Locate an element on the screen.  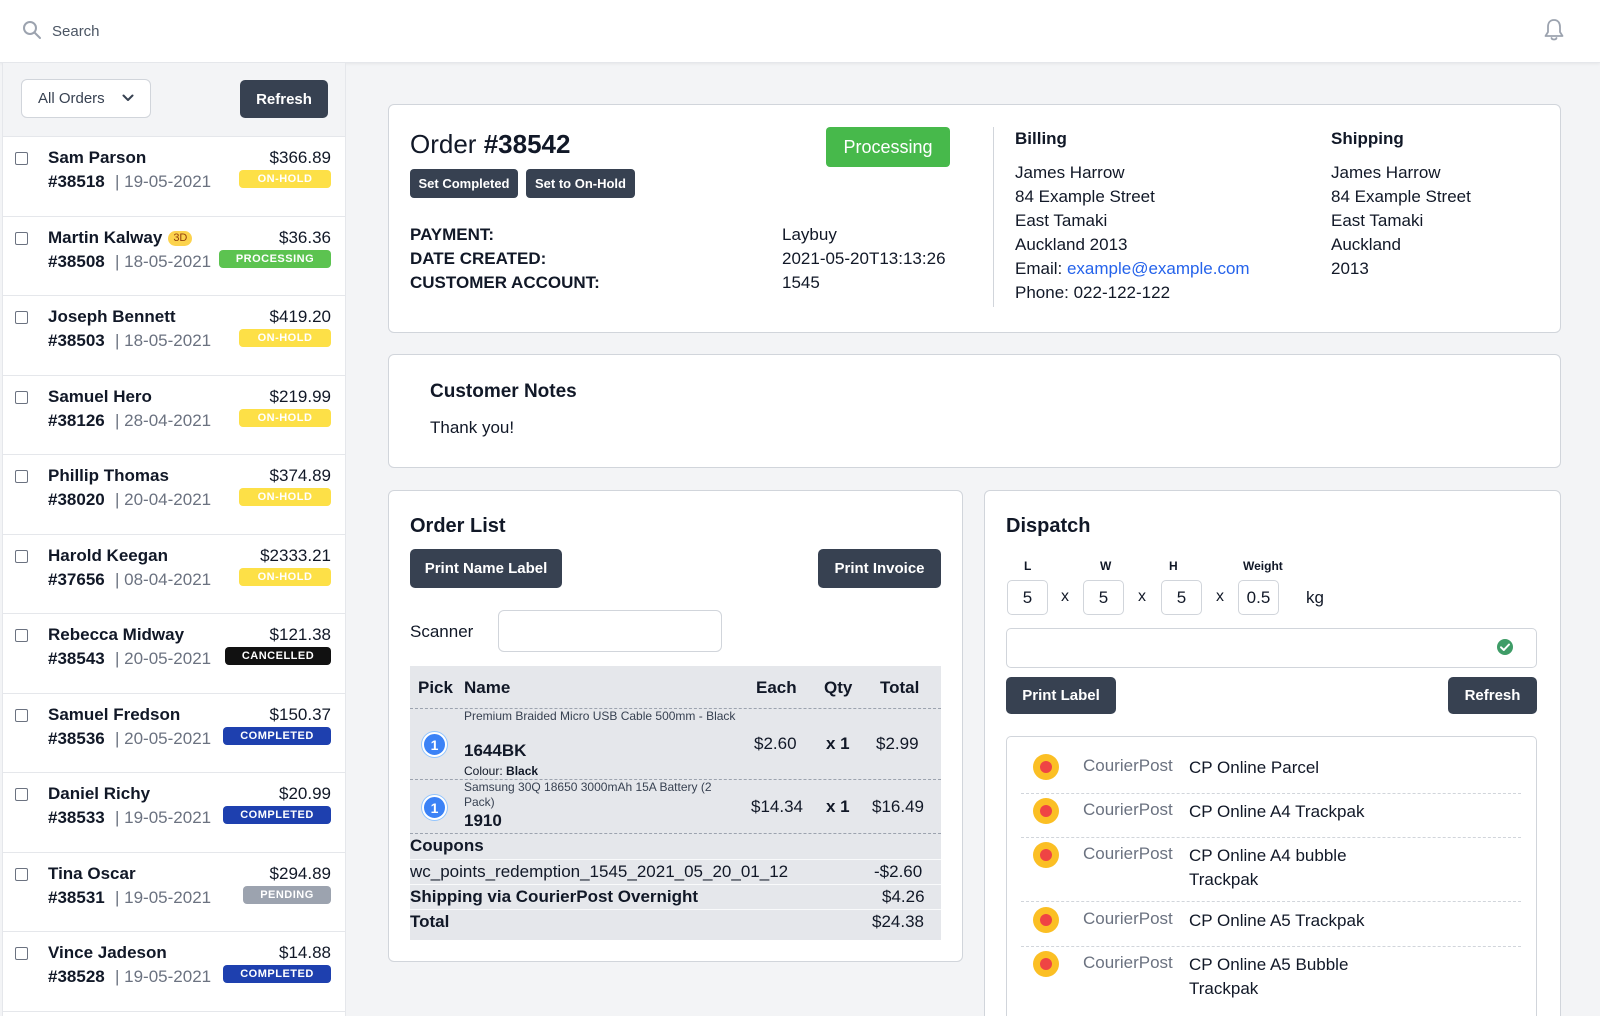
order-number: #38508 is located at coordinates (76, 261).